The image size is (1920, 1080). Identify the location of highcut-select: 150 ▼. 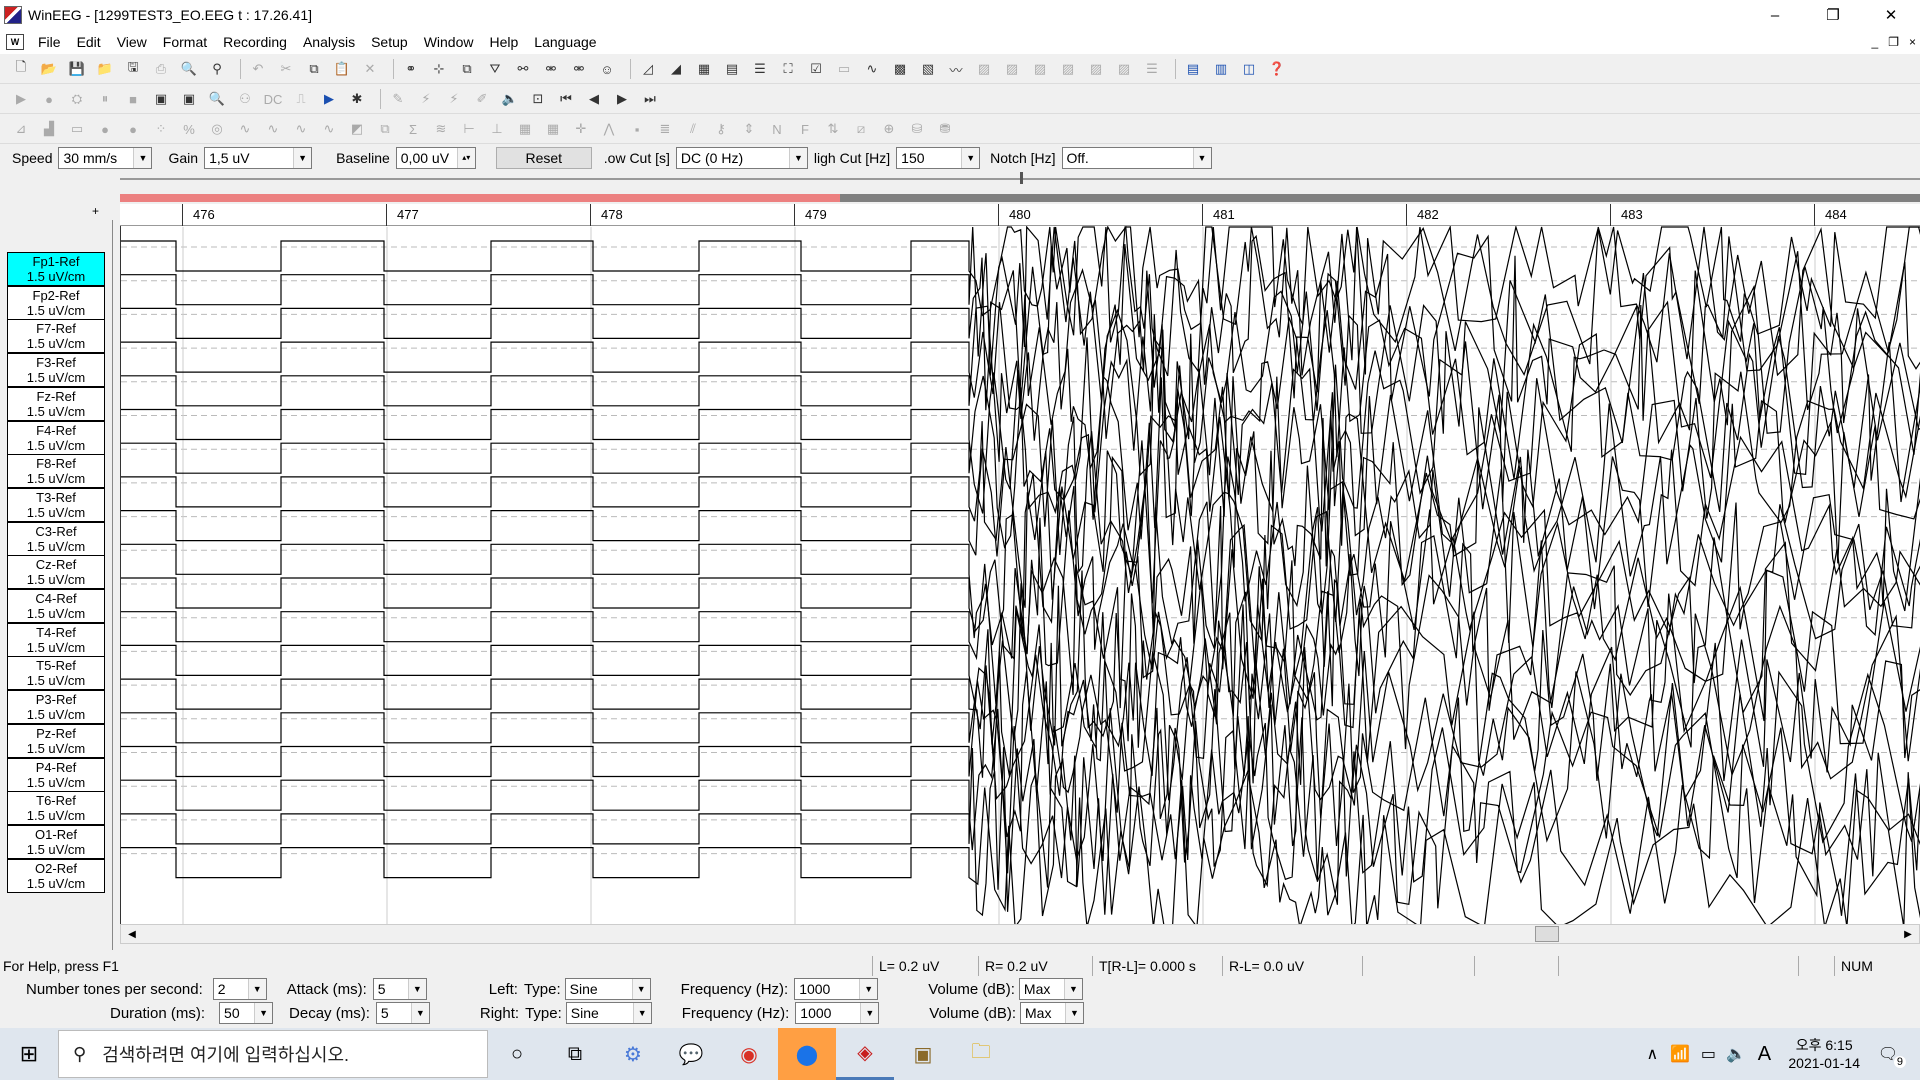
(938, 158).